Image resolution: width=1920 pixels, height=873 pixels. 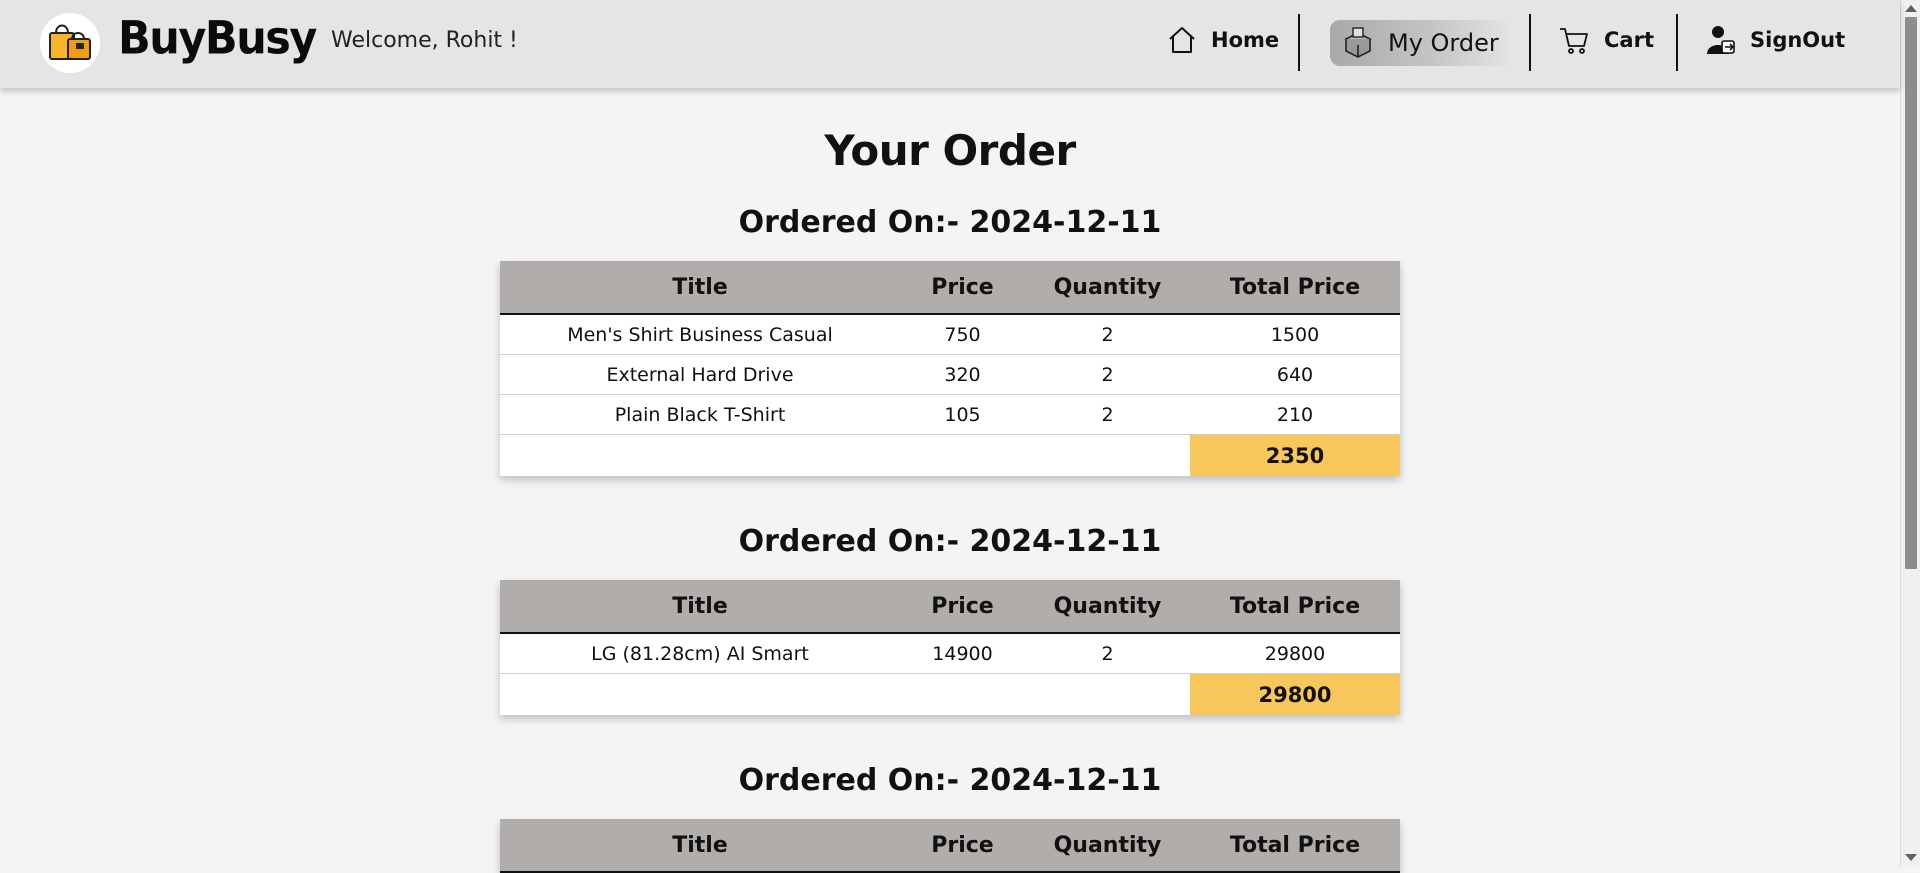 What do you see at coordinates (1629, 40) in the screenshot?
I see `nav-cart-label: Cart` at bounding box center [1629, 40].